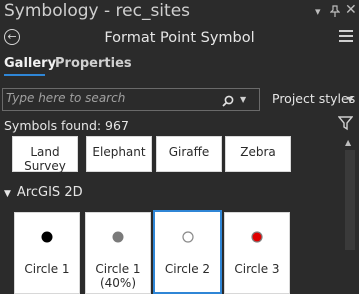 This screenshot has height=294, width=359. Describe the element at coordinates (257, 253) in the screenshot. I see `symbol-tile-circle-3: Circle 3` at that location.